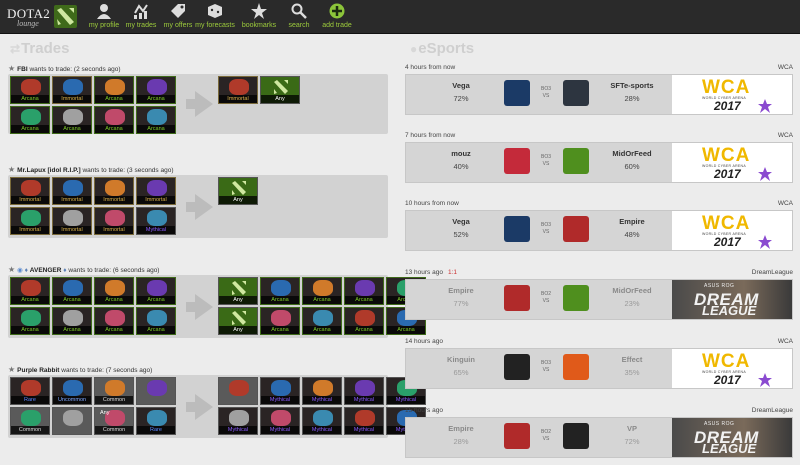 The height and width of the screenshot is (465, 800). What do you see at coordinates (765, 242) in the screenshot?
I see `wca-star-icon` at bounding box center [765, 242].